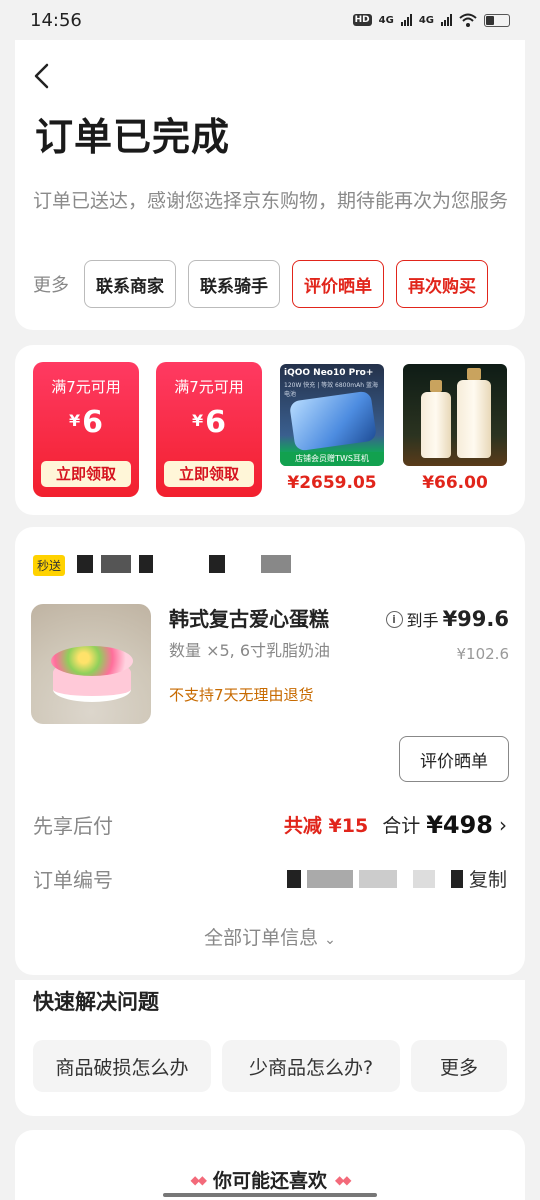 The image size is (540, 1200). I want to click on quick-help-title: 快速解决问题, so click(96, 1002).